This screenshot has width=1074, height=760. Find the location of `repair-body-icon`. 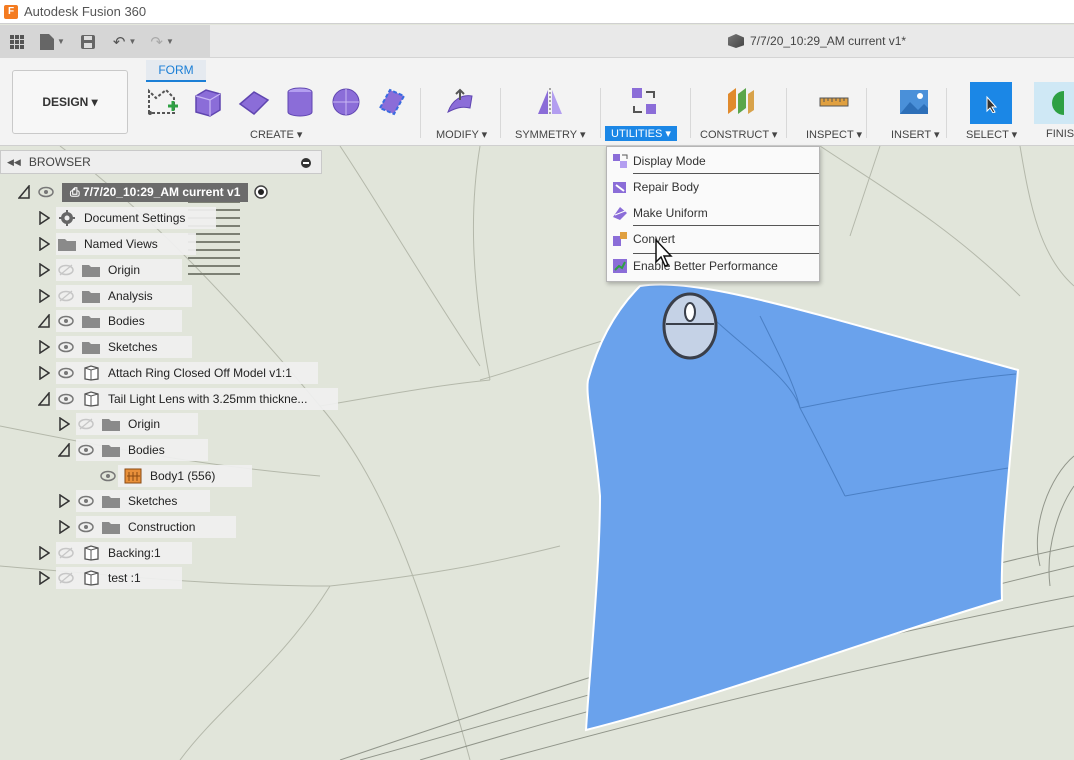

repair-body-icon is located at coordinates (619, 187).